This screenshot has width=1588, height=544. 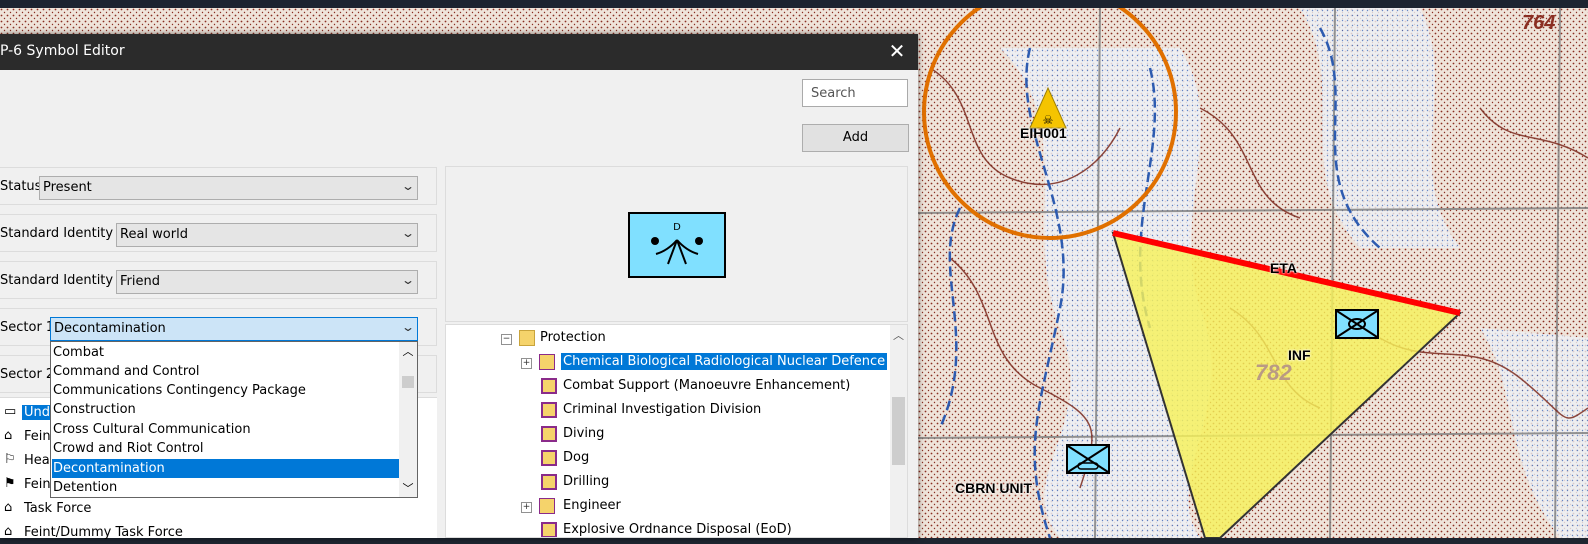 What do you see at coordinates (677, 529) in the screenshot?
I see `tree-item-label: Explosive Ordnance Disposal (EoD)` at bounding box center [677, 529].